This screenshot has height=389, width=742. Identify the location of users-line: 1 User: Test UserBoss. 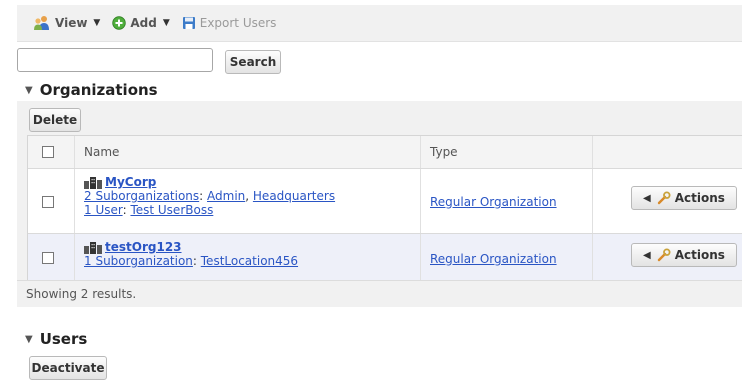
(149, 210).